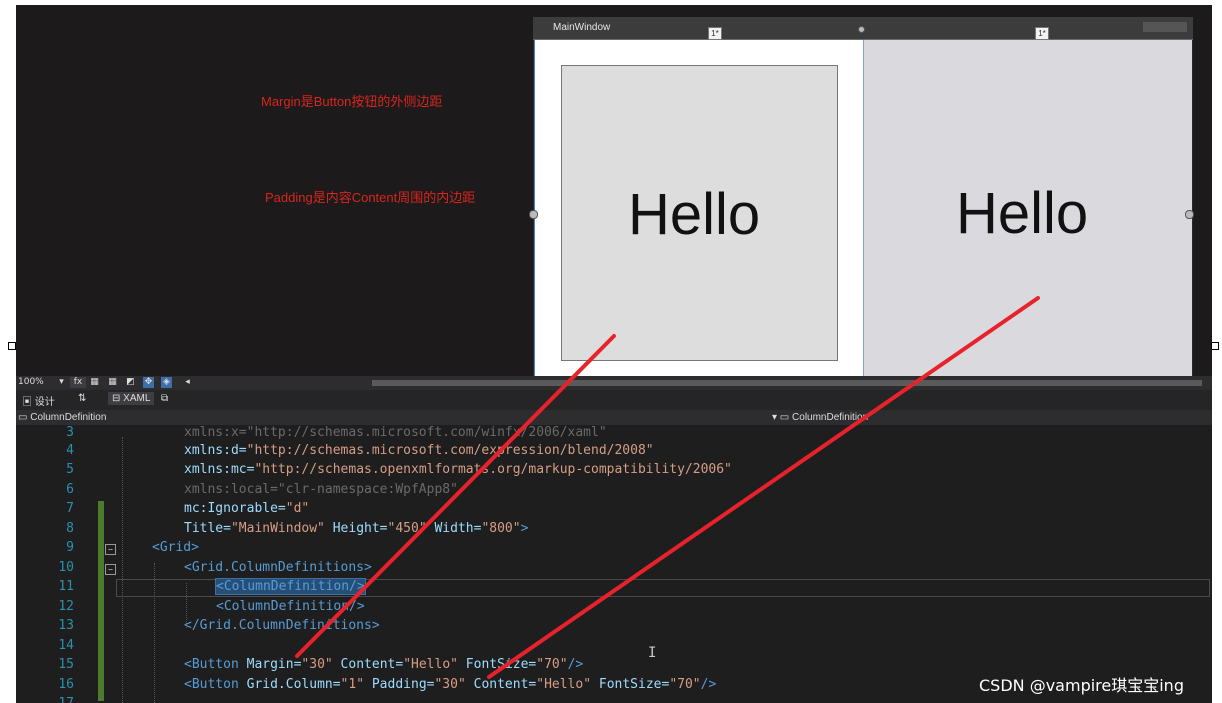 The width and height of the screenshot is (1222, 703). Describe the element at coordinates (78, 382) in the screenshot. I see `fx-icon: fx` at that location.